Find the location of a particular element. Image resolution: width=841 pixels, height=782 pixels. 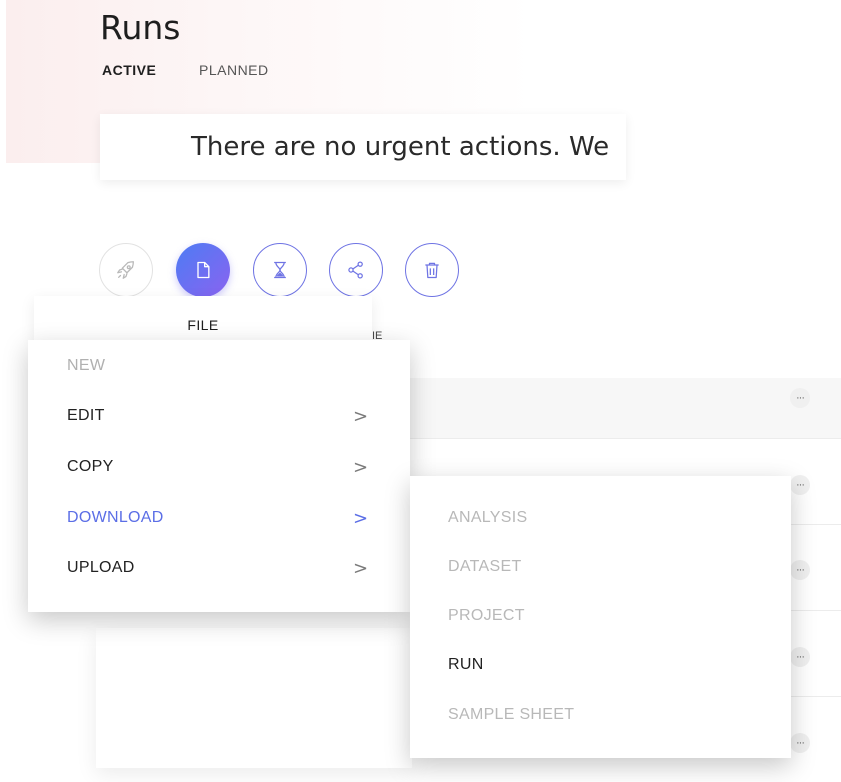

submenu-item-label: DATASET is located at coordinates (485, 566).